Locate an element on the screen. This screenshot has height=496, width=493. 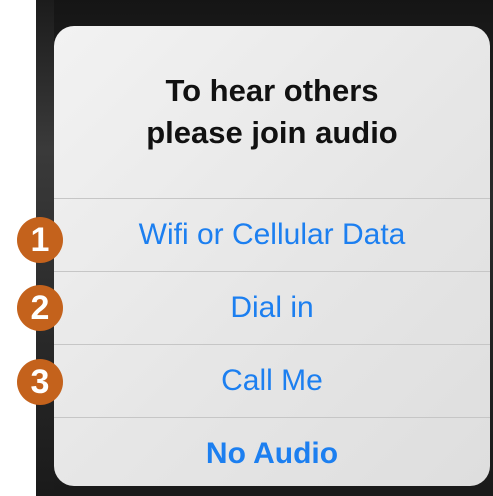
step-marker-3: 3 is located at coordinates (40, 382).